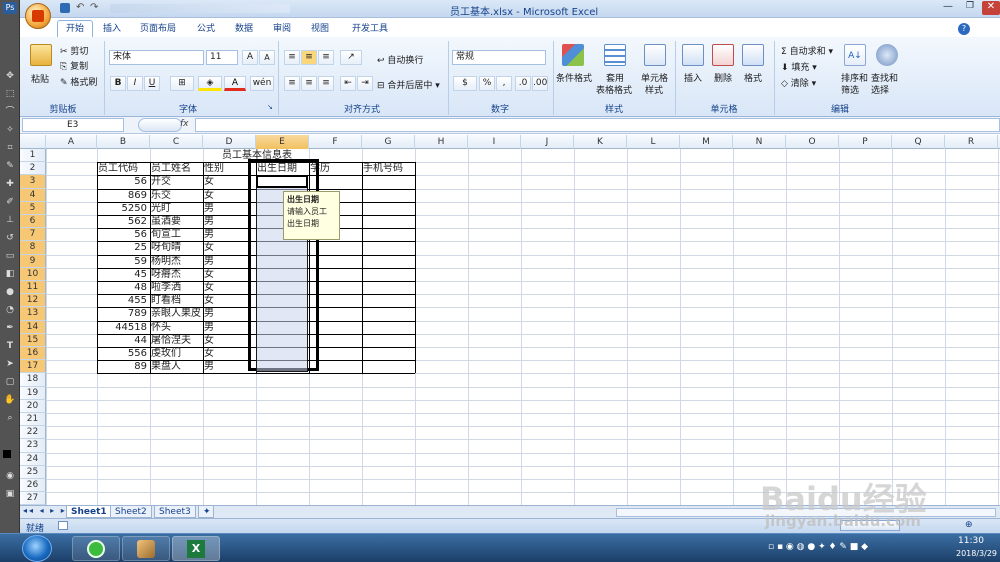 The image size is (1000, 562). I want to click on merge-center-button: ⊟ 合并后居中 ▾, so click(408, 84).